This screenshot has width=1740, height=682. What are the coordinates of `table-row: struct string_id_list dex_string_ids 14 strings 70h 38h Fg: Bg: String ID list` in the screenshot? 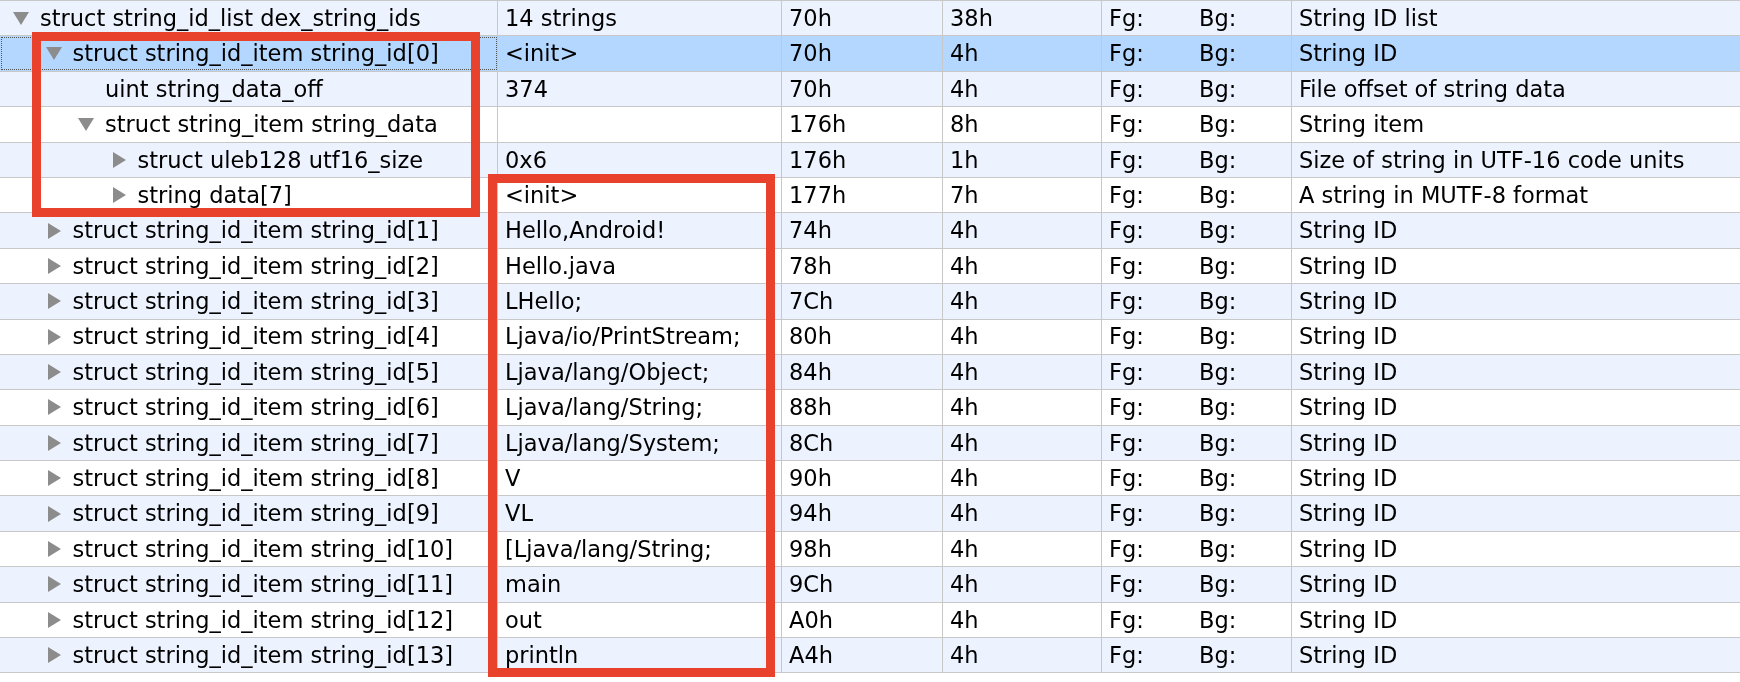 It's located at (870, 19).